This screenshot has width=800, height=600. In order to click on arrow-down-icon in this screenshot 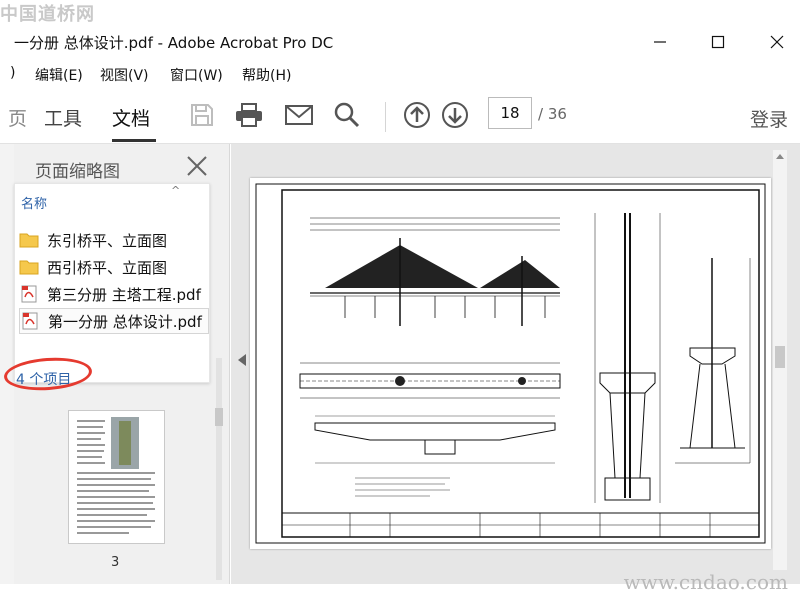, I will do `click(455, 115)`.